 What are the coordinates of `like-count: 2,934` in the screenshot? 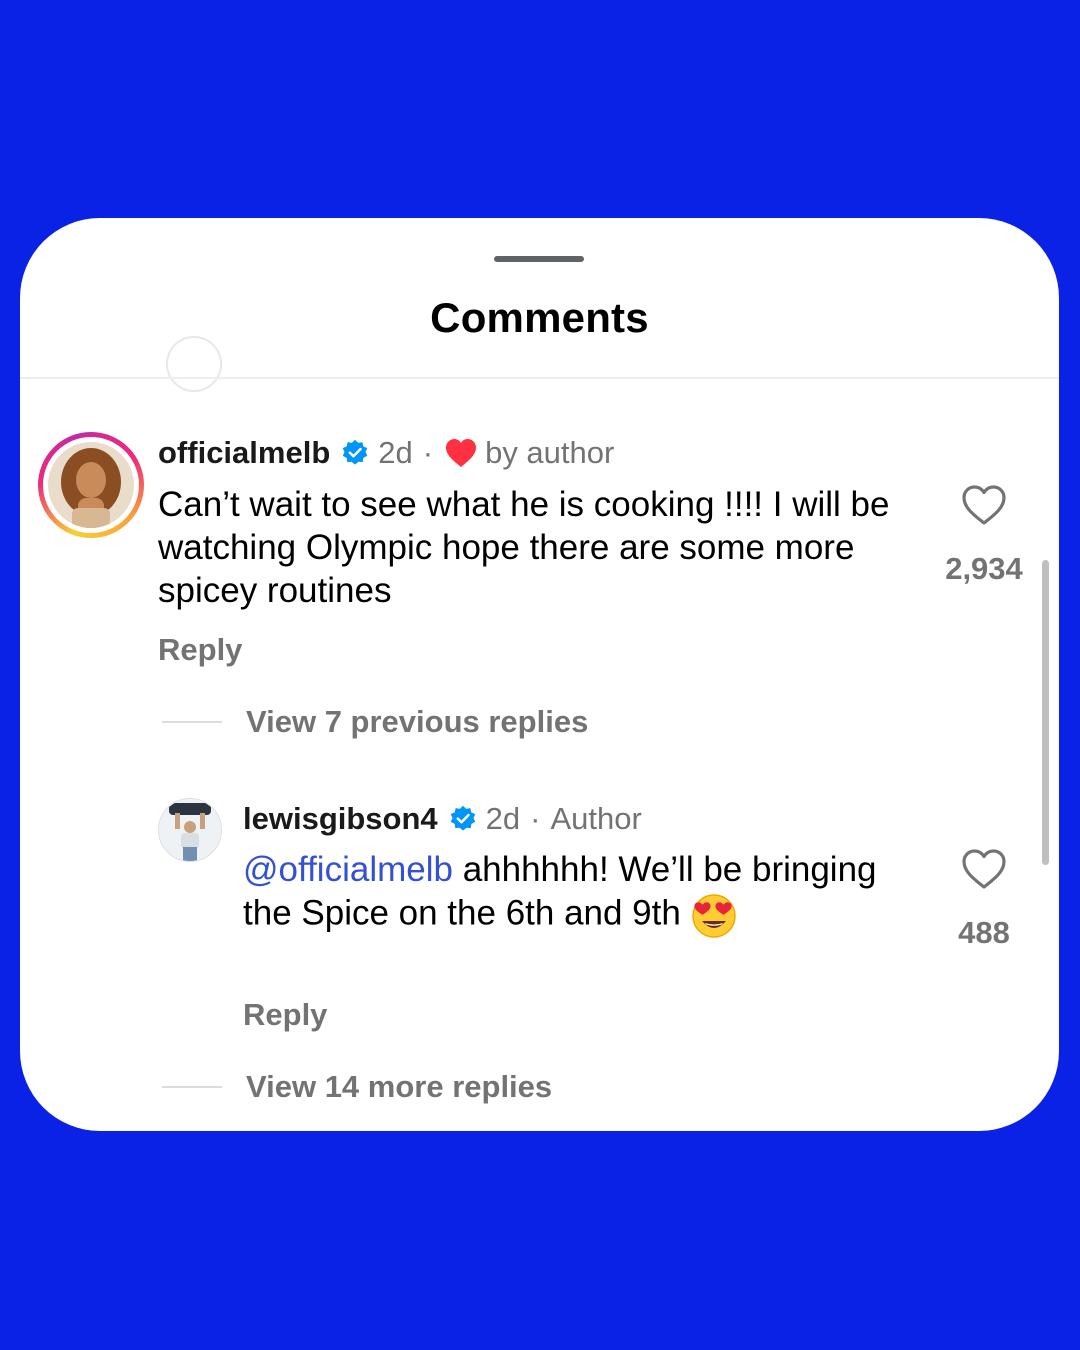 It's located at (984, 568).